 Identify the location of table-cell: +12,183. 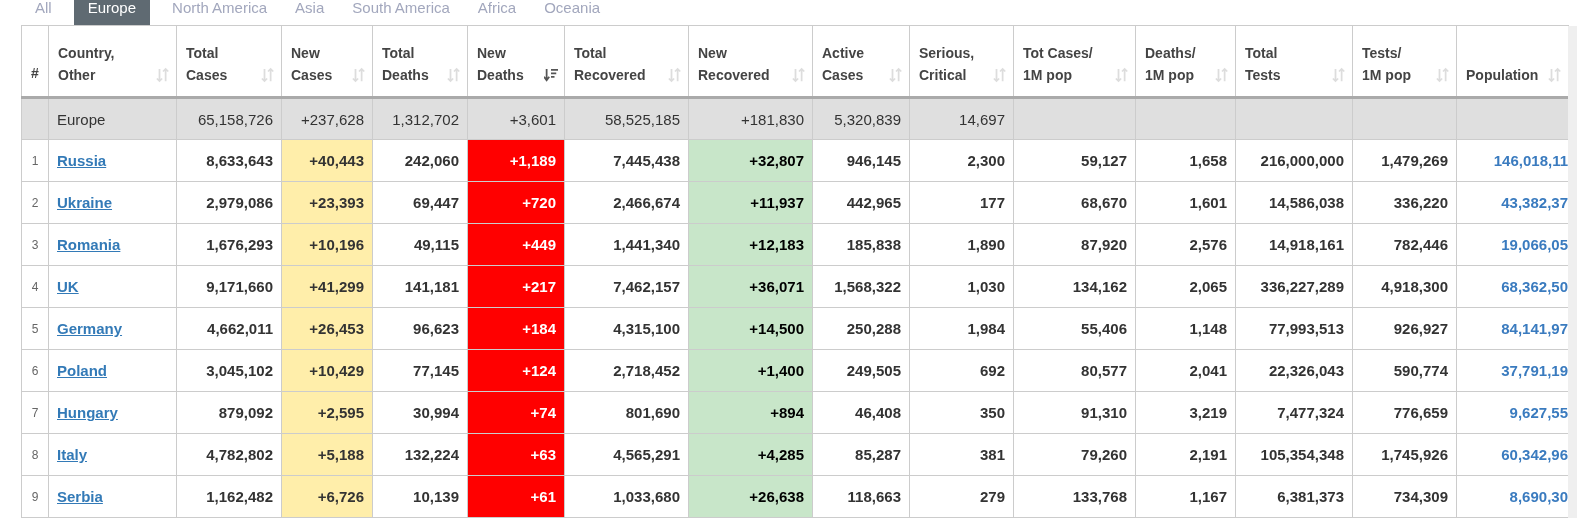
(776, 244).